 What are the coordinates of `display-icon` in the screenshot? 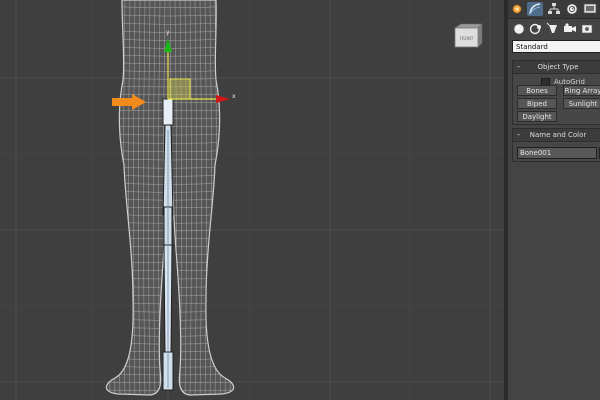 It's located at (590, 8).